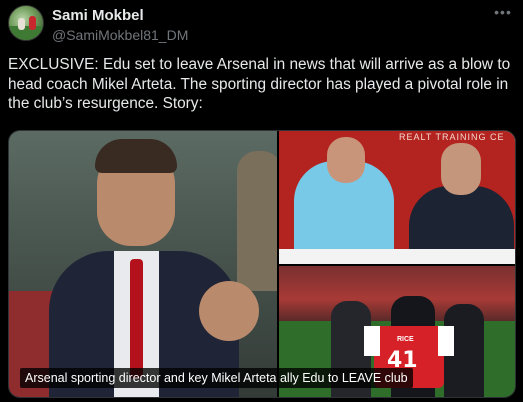  I want to click on ellipsis-icon: •••, so click(503, 14).